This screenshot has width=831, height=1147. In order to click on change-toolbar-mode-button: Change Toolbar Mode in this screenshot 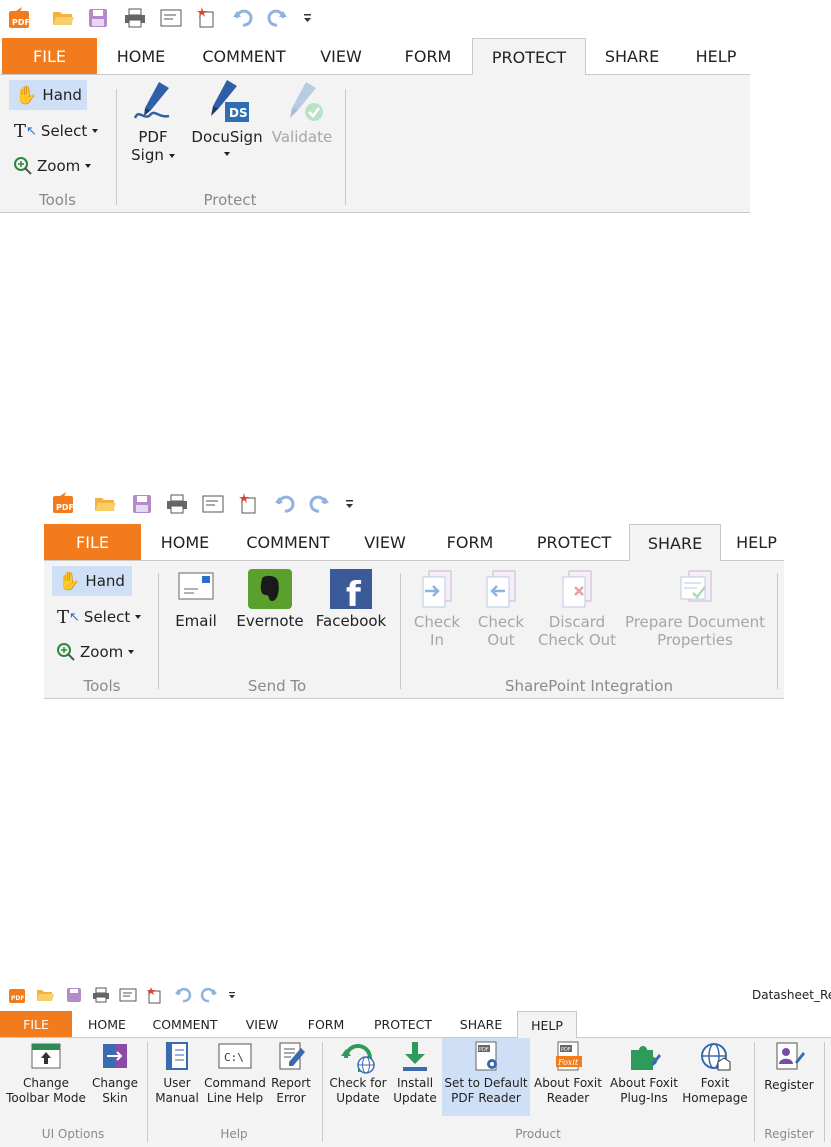, I will do `click(46, 1073)`.